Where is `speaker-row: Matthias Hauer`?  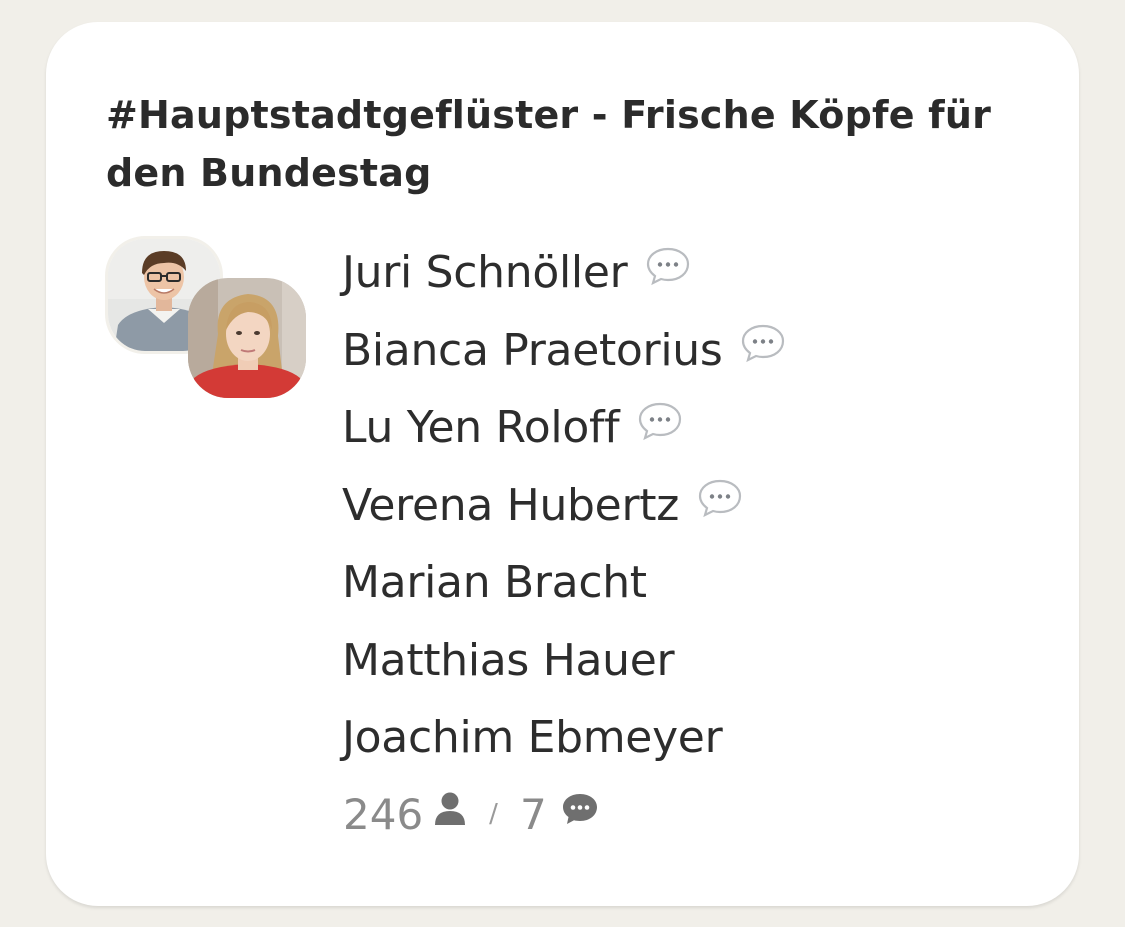 speaker-row: Matthias Hauer is located at coordinates (564, 661).